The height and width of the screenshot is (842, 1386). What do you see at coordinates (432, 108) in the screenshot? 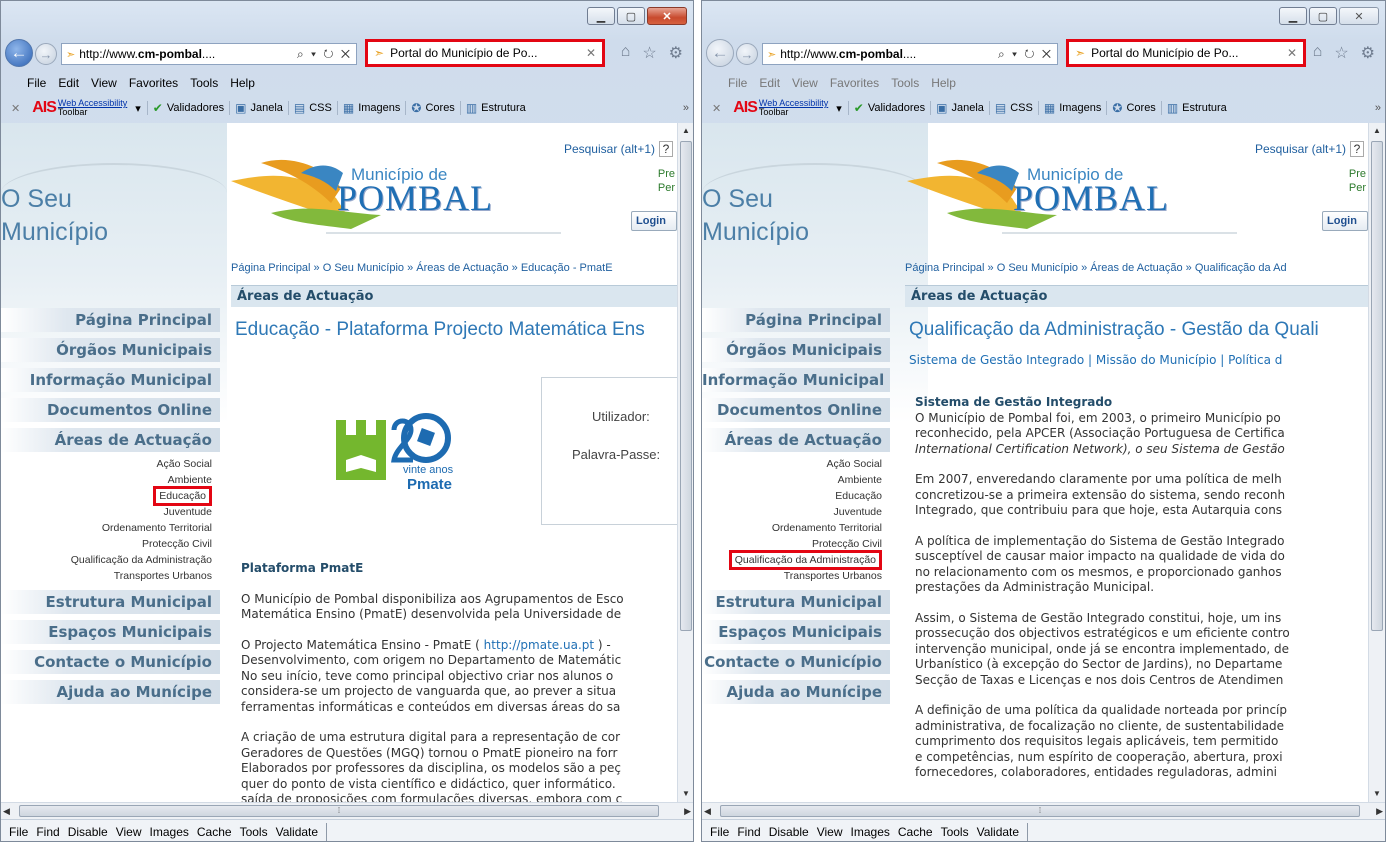
I see `toolbar-cores-button: ✪ Cores` at bounding box center [432, 108].